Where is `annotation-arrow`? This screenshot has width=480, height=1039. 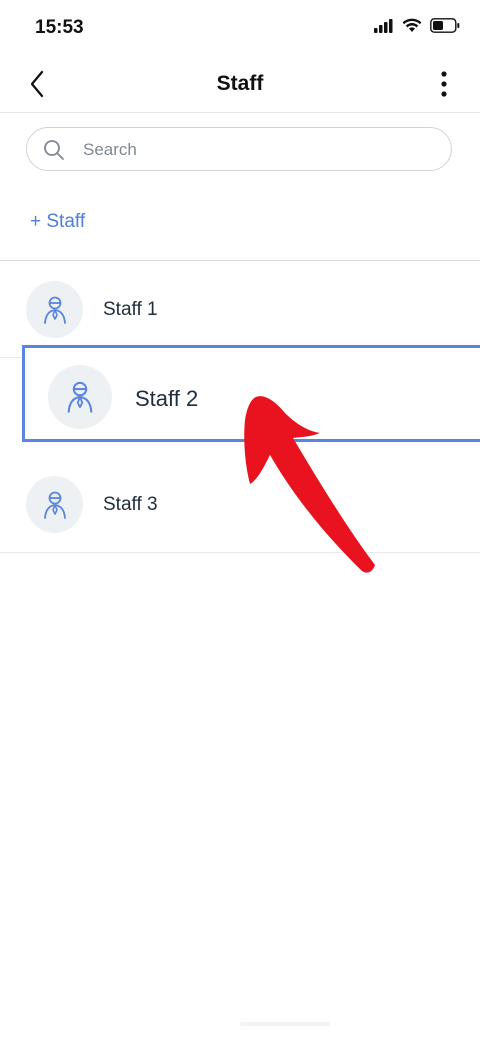 annotation-arrow is located at coordinates (309, 484).